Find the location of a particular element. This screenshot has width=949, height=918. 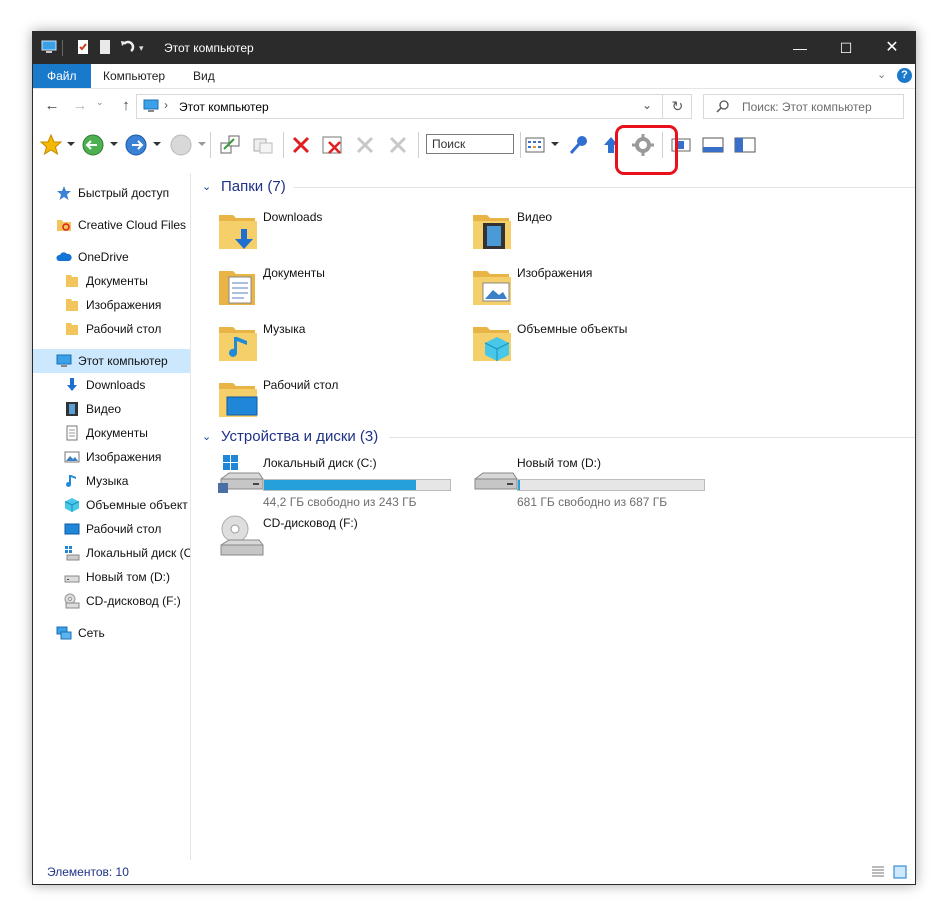

drive-name: Локальный диск (C:) is located at coordinates (320, 463).